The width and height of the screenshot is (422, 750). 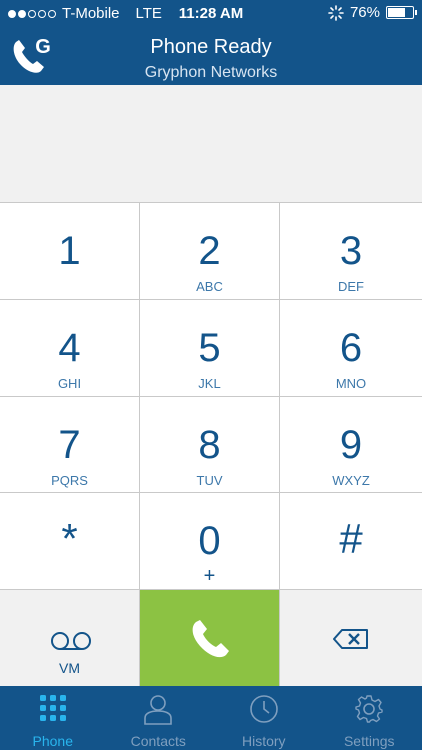 I want to click on backspace-icon, so click(x=350, y=639).